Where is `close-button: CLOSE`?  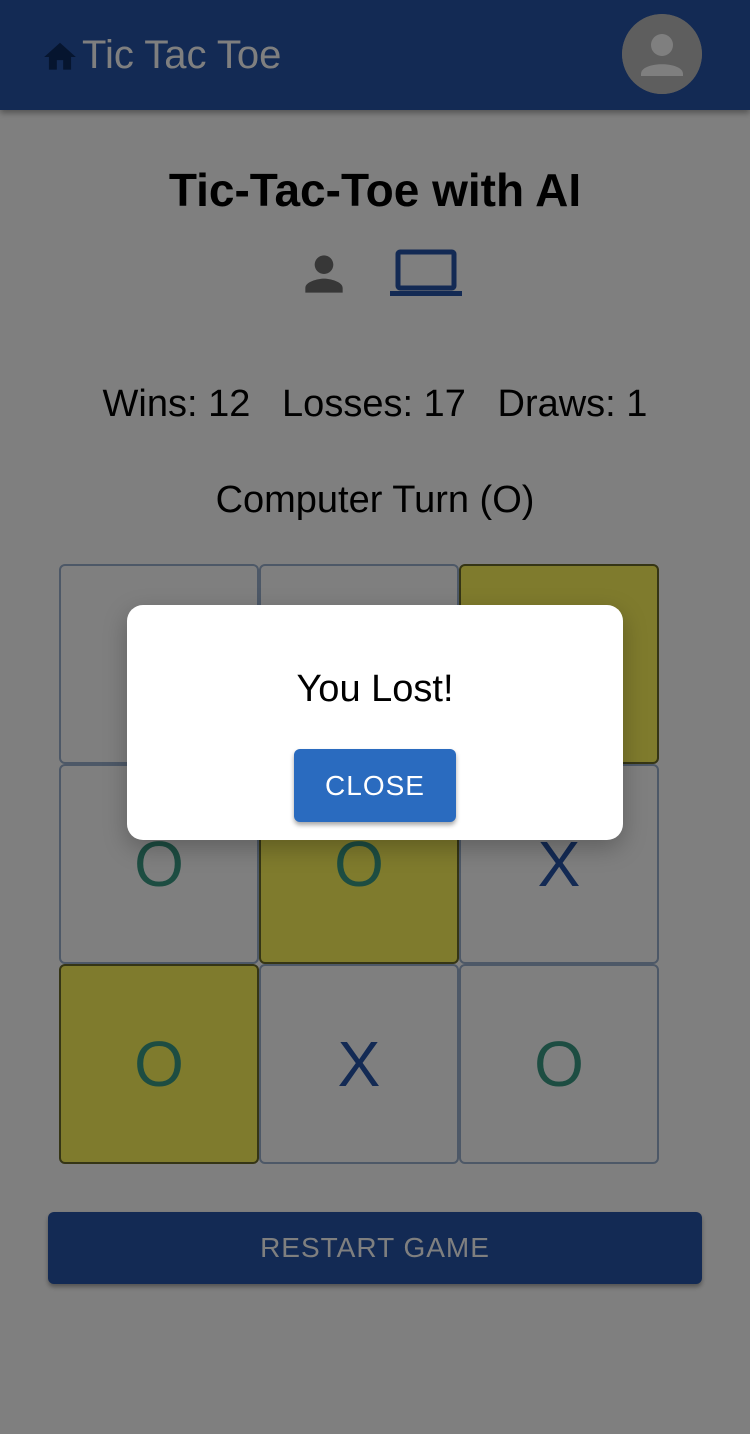 close-button: CLOSE is located at coordinates (375, 785).